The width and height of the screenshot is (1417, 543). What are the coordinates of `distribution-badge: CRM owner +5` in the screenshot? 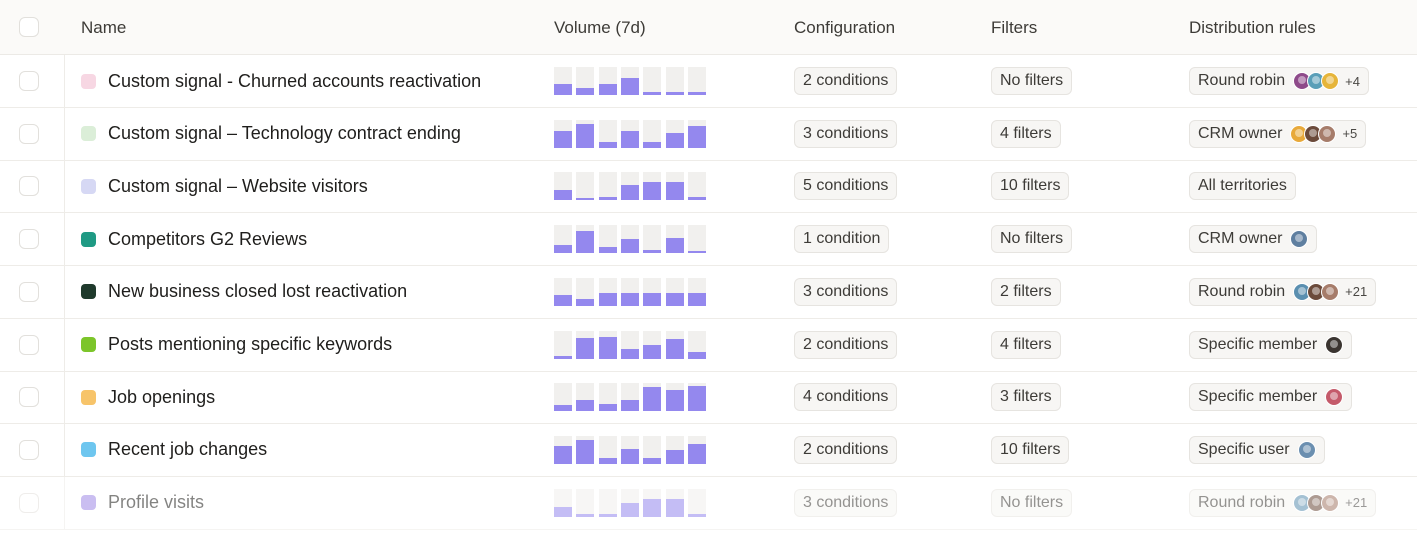 It's located at (1278, 133).